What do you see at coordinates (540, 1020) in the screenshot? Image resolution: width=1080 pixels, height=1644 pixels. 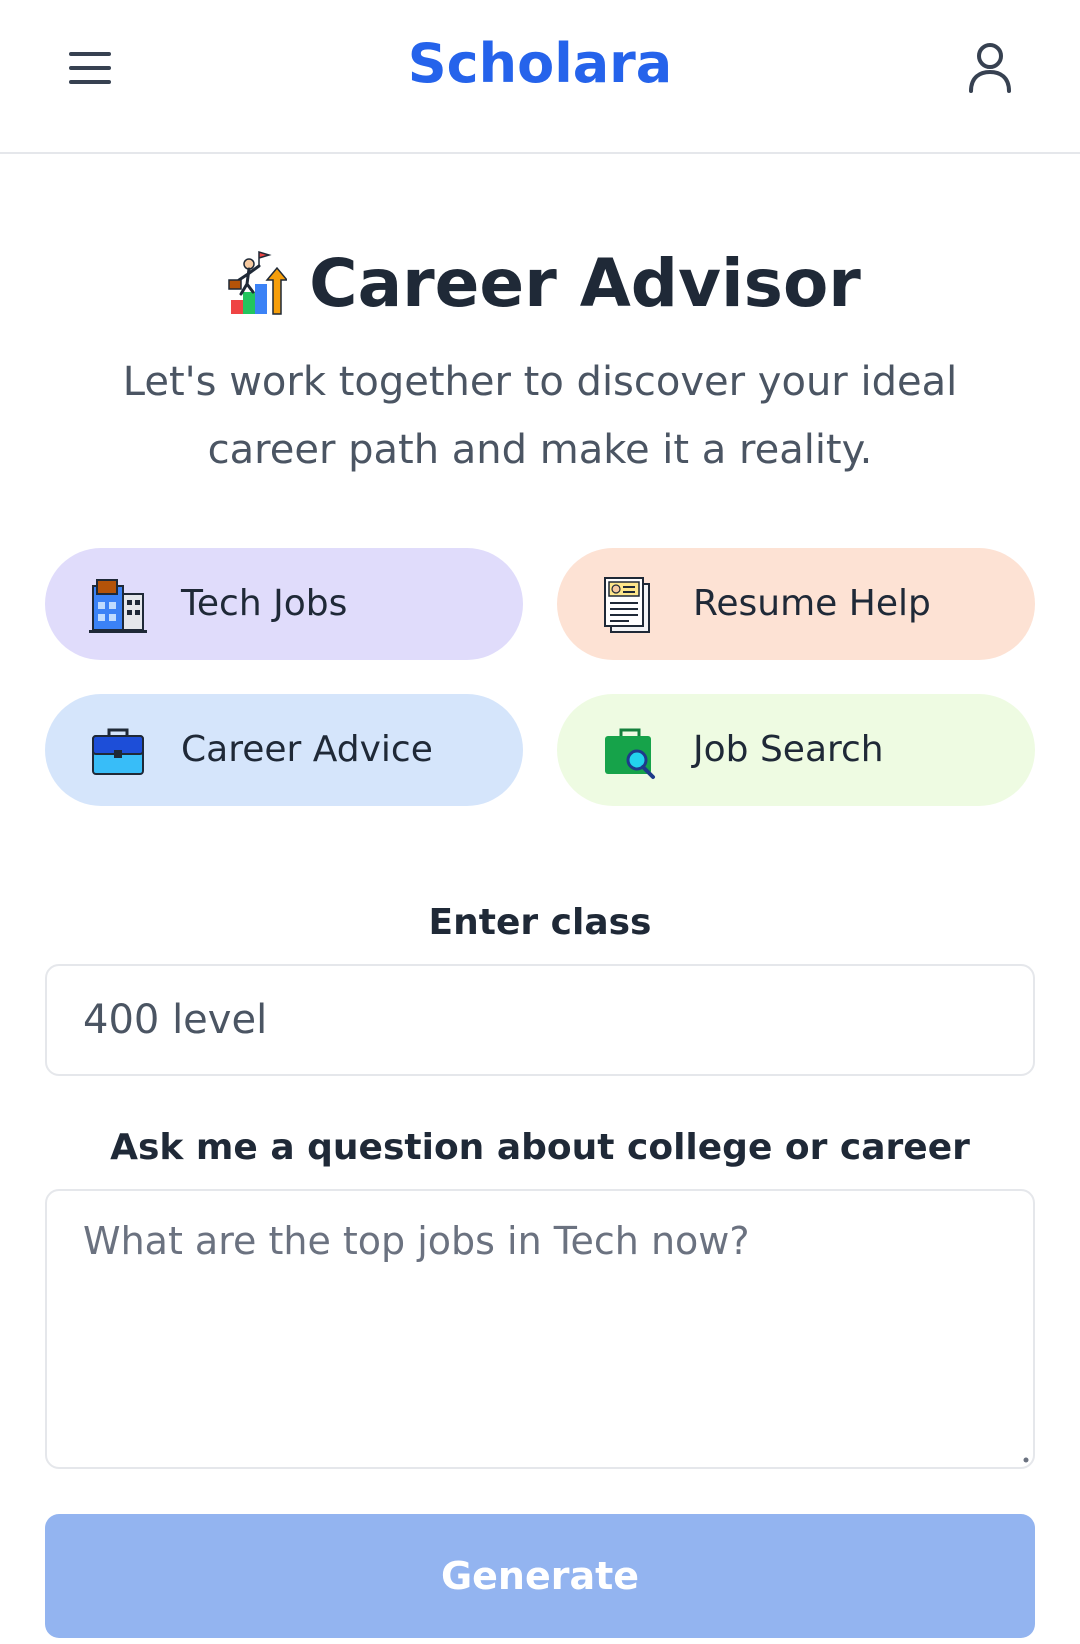 I see `class-input` at bounding box center [540, 1020].